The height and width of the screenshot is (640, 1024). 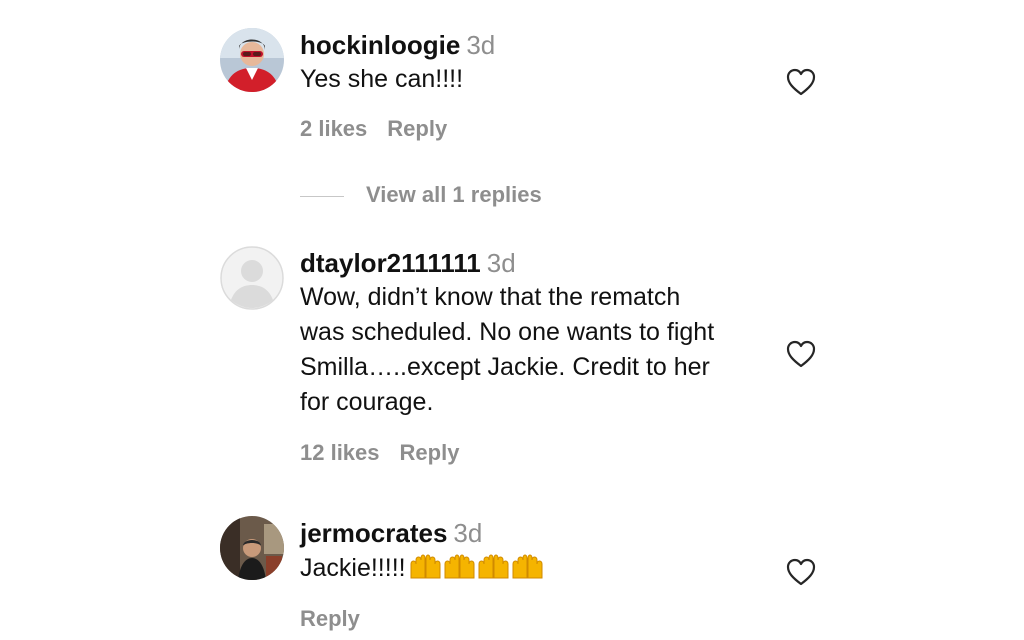 I want to click on comment-actions: Reply, so click(x=330, y=619).